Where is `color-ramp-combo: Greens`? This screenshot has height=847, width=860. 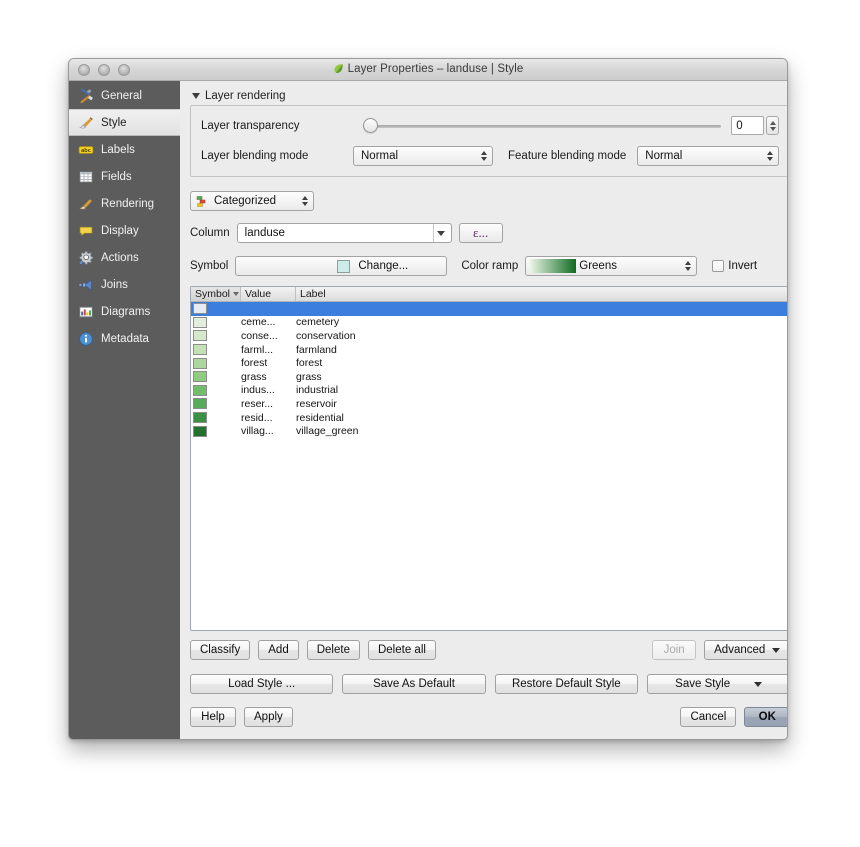 color-ramp-combo: Greens is located at coordinates (611, 266).